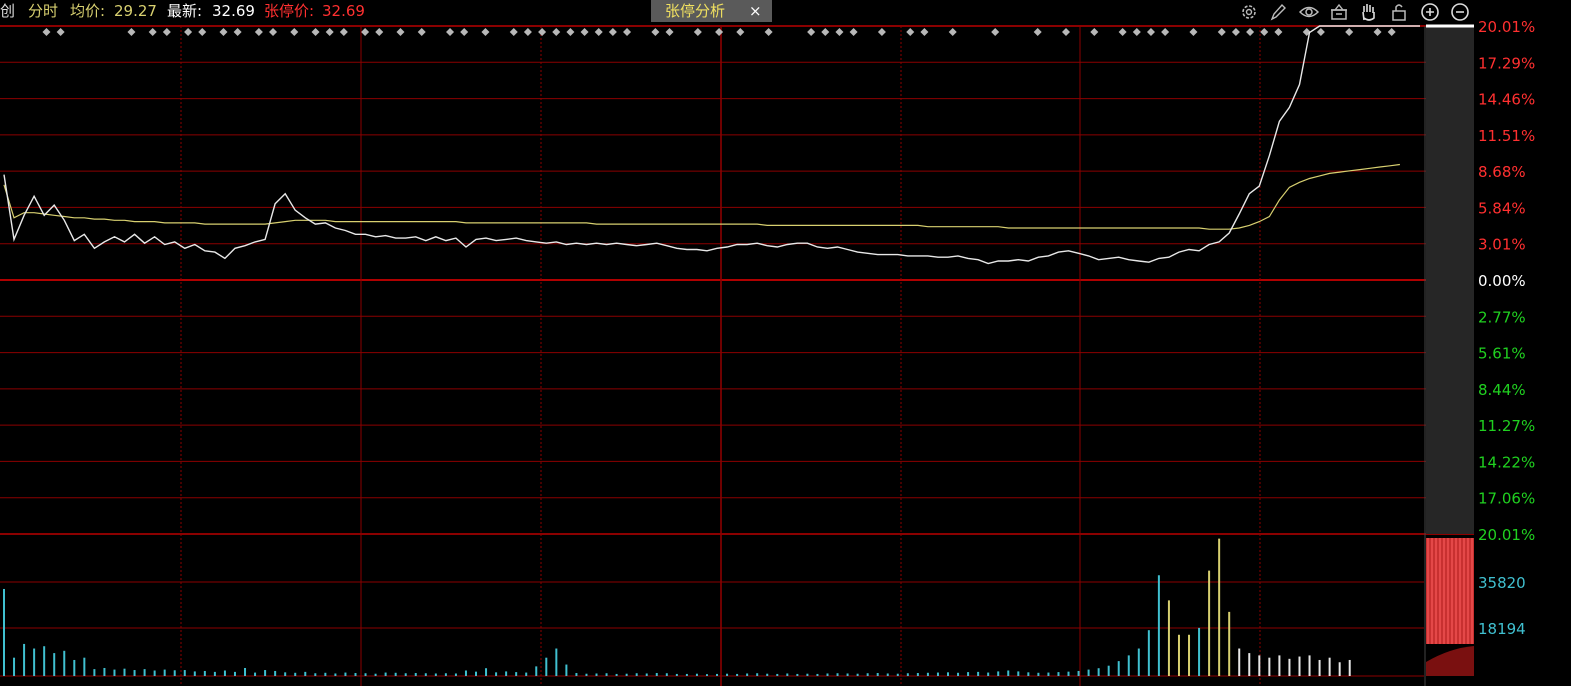 This screenshot has height=686, width=1571. I want to click on y-tick-up: 5.84%, so click(1502, 208).